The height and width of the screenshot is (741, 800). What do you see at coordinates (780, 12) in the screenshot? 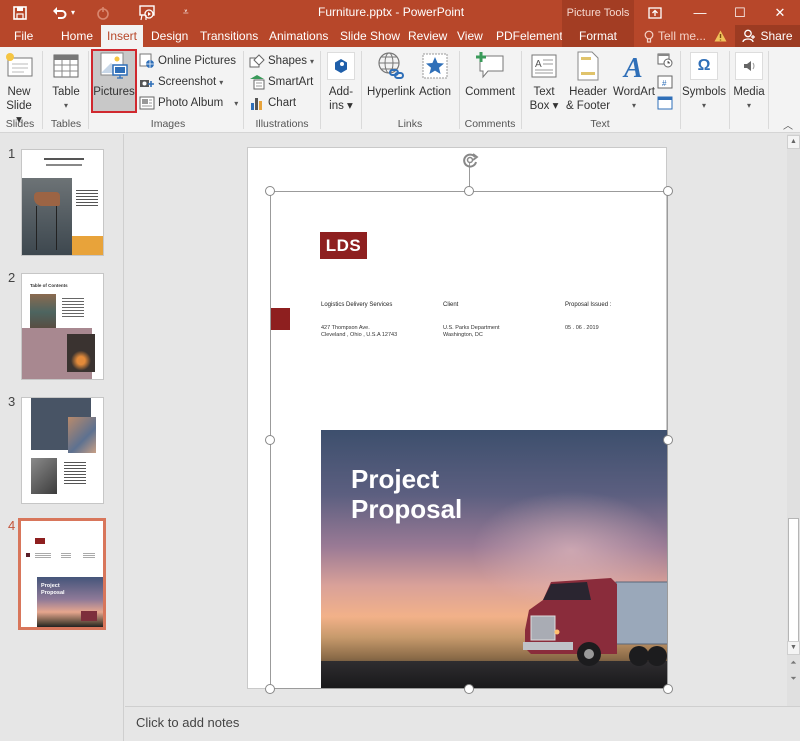
I see `close-button: ✕` at bounding box center [780, 12].